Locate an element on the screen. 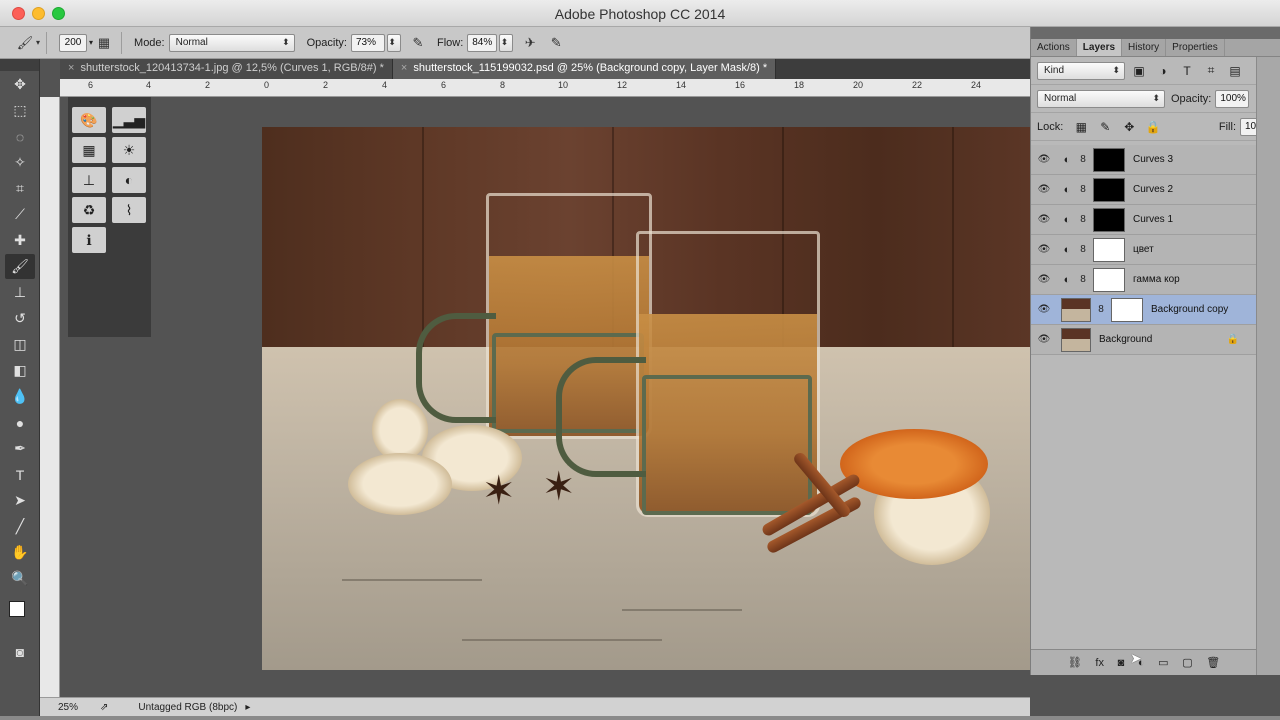 This screenshot has width=1280, height=720. brush-panel-icon: ▦ is located at coordinates (104, 43).